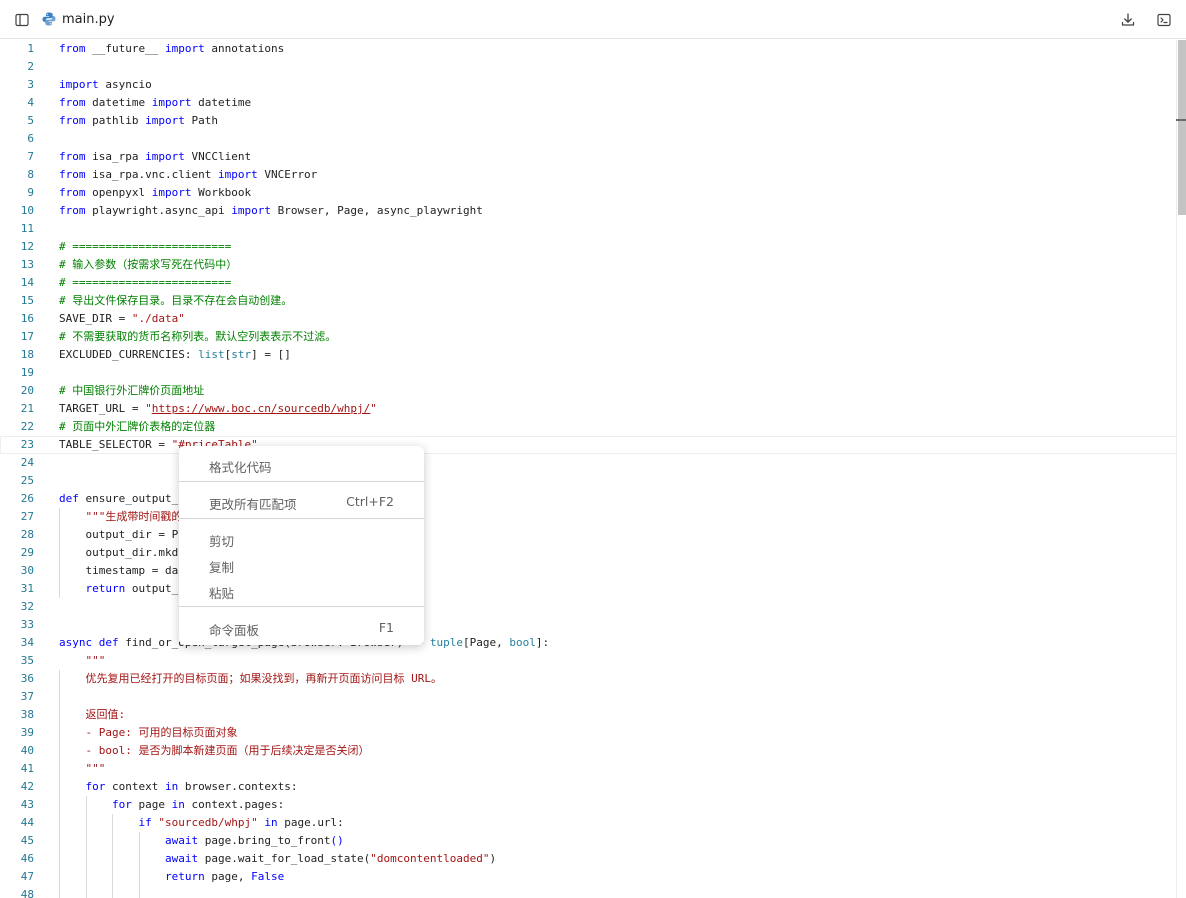  I want to click on sidebar-toggle-button, so click(22, 20).